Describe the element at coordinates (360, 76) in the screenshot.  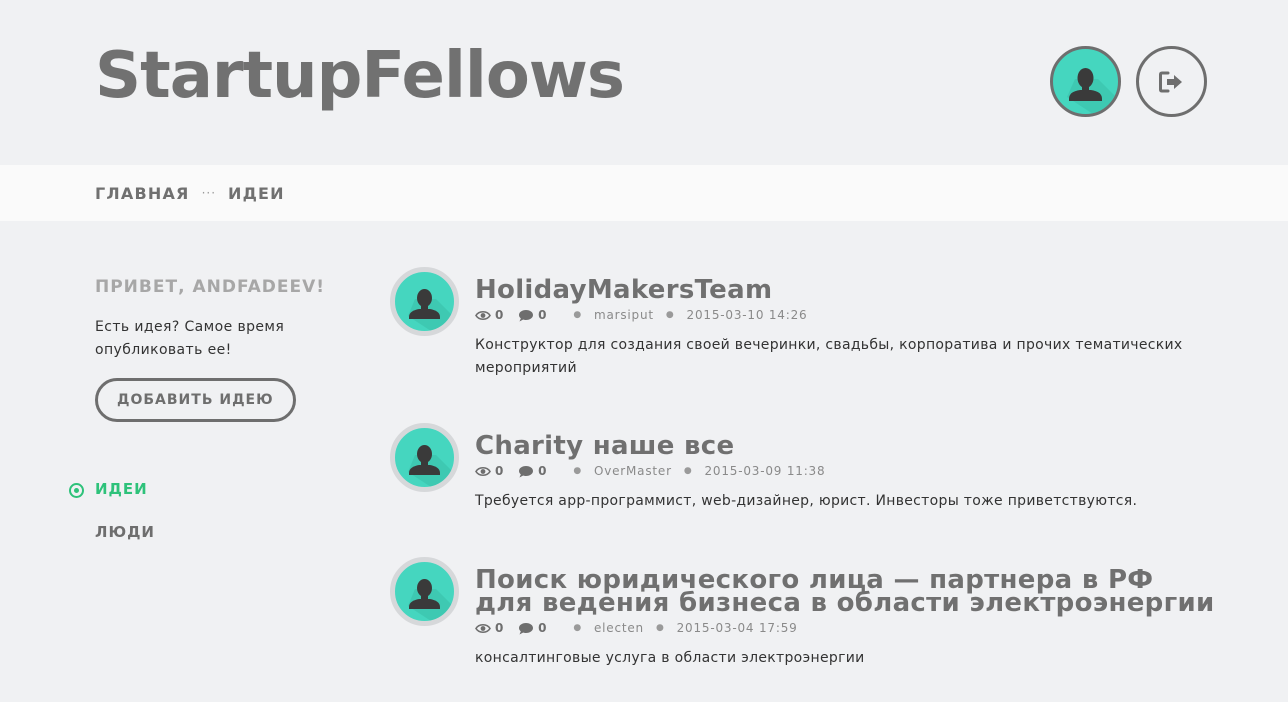
I see `logo: StartupFellows` at that location.